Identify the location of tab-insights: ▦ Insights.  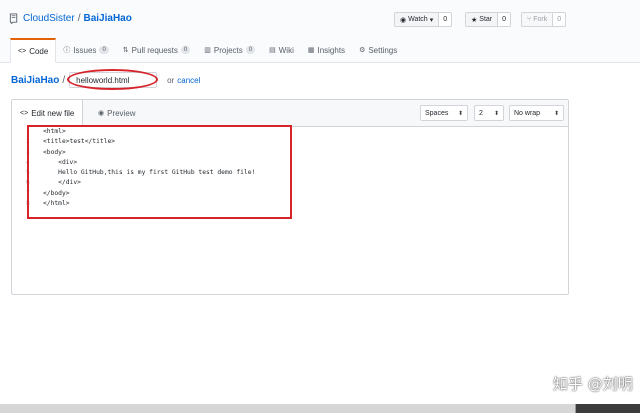
(326, 50).